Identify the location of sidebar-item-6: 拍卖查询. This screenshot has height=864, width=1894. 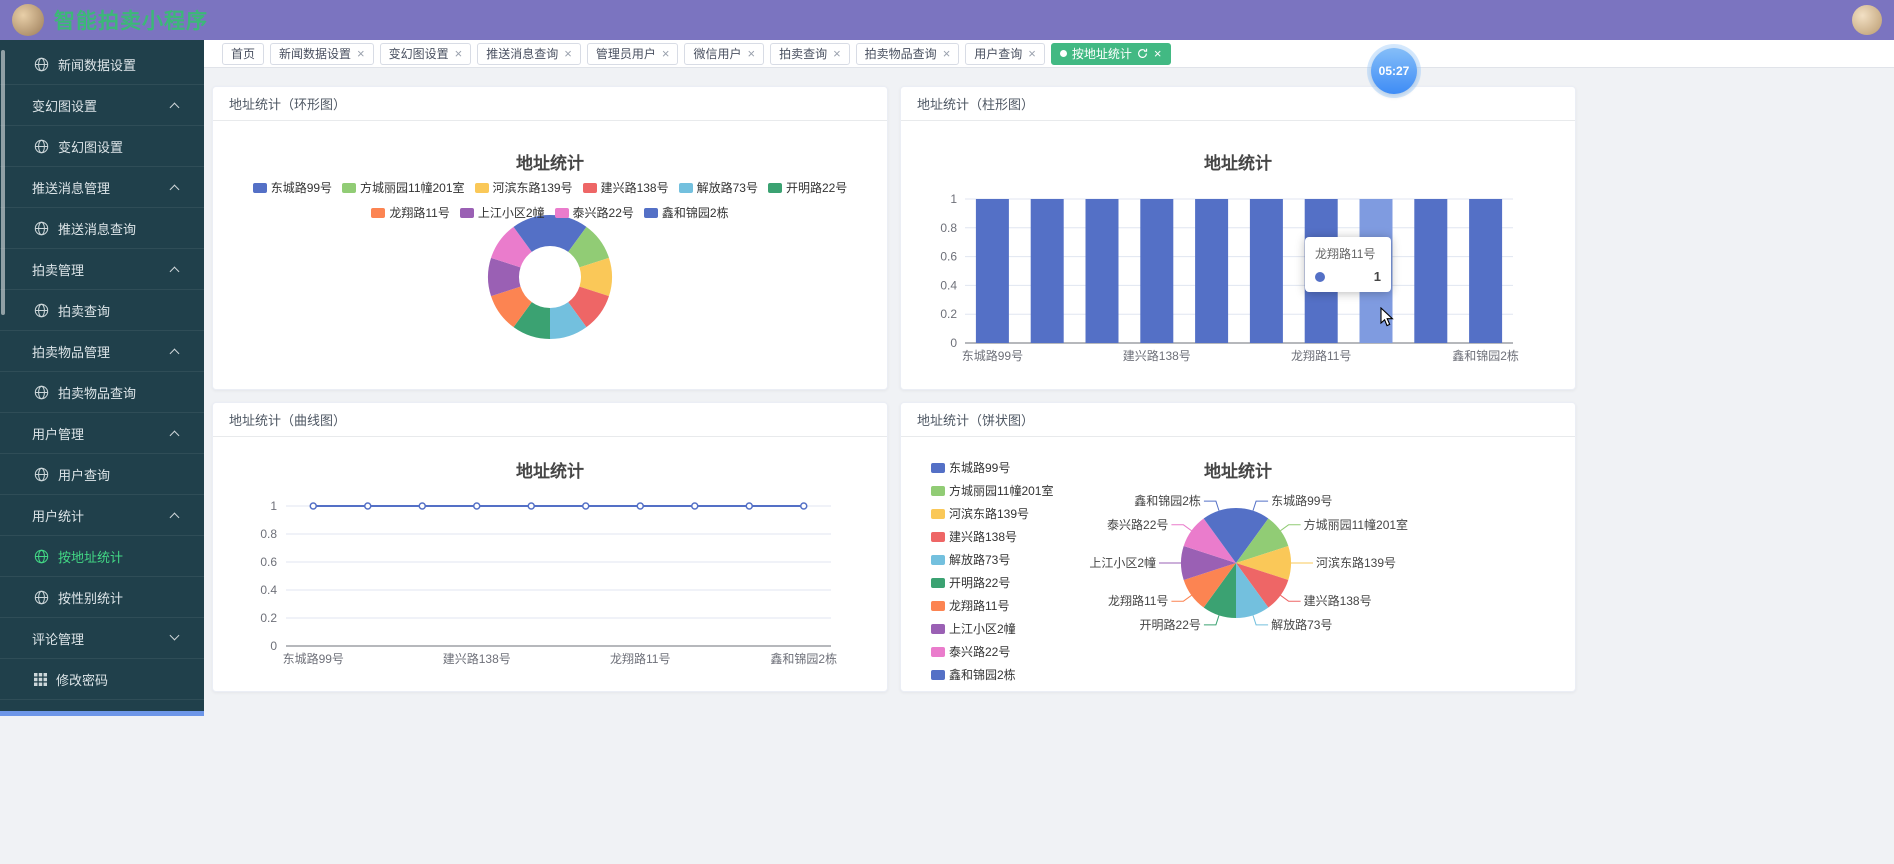
(102, 310).